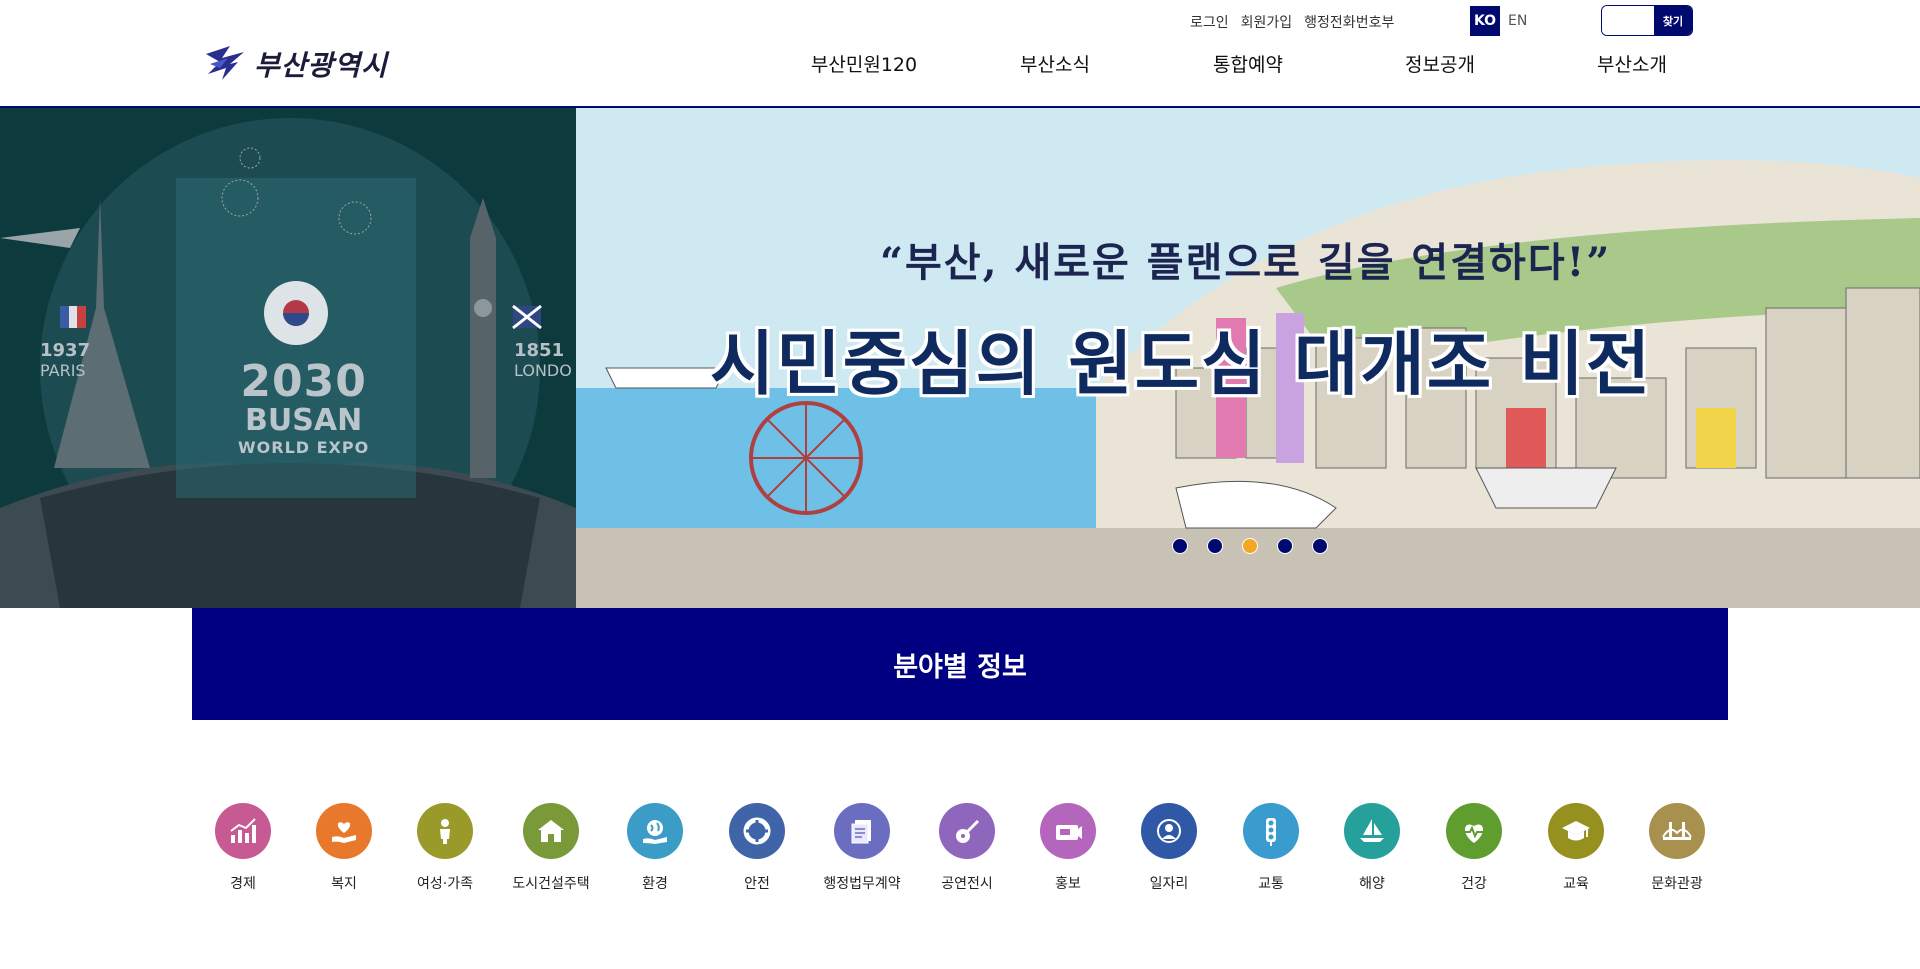 This screenshot has height=969, width=1920. Describe the element at coordinates (1181, 364) in the screenshot. I see `hero-headline: 시민중심의 원도심 대개조 비전` at that location.